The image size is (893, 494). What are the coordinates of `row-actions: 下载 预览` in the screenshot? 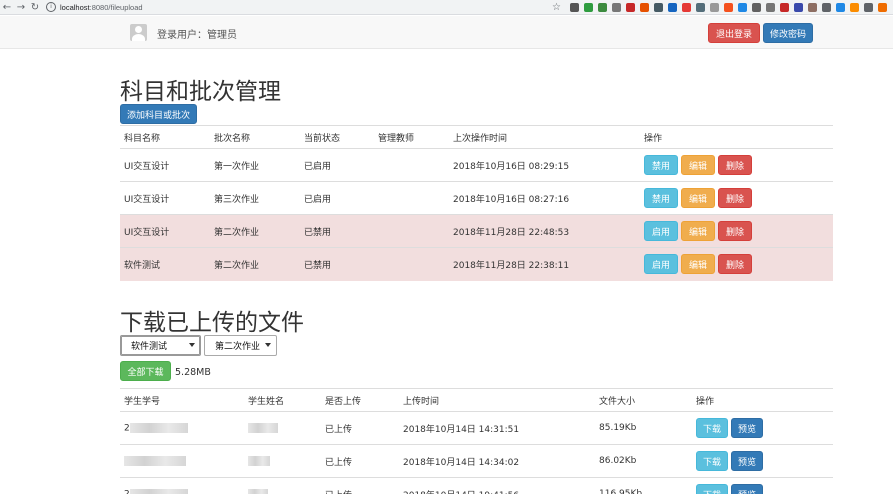 It's located at (762, 461).